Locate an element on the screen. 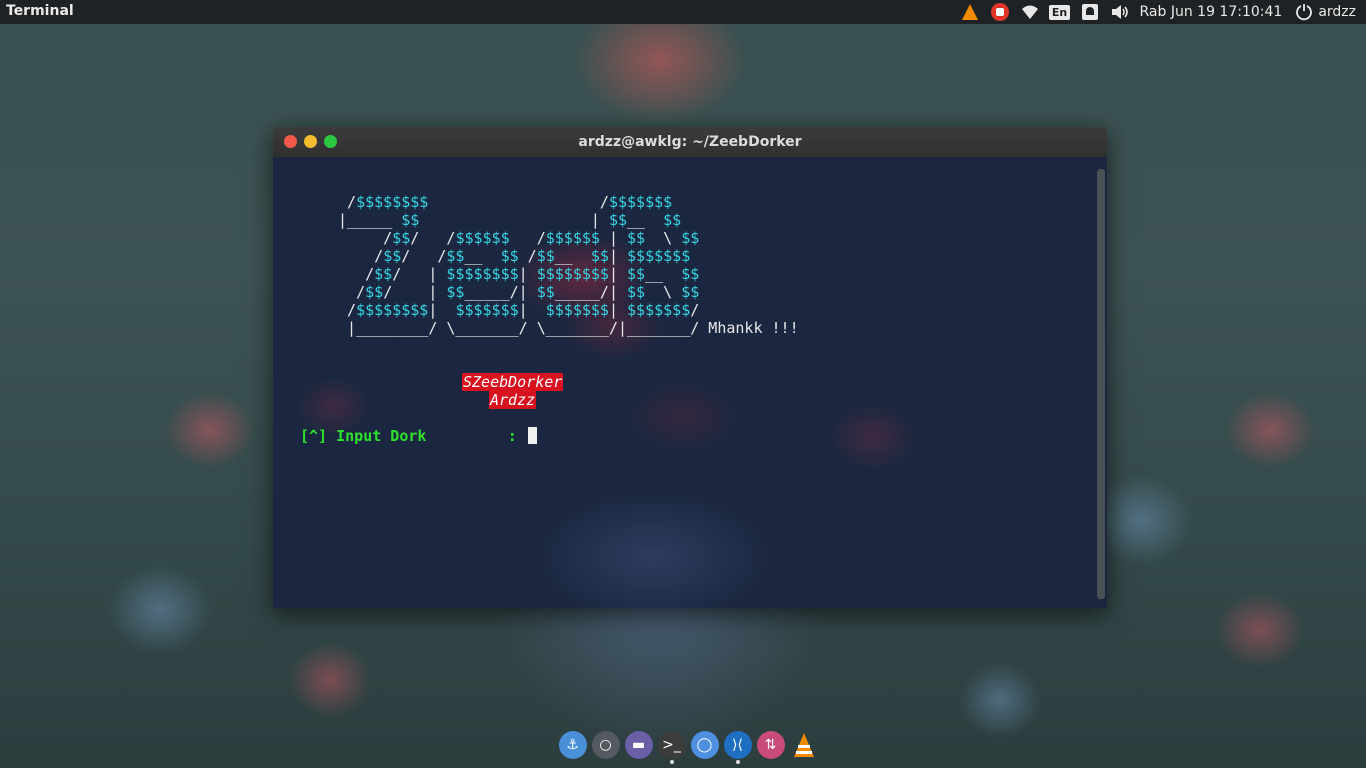  input-prompt: [^] Input Dork : is located at coordinates (418, 436).